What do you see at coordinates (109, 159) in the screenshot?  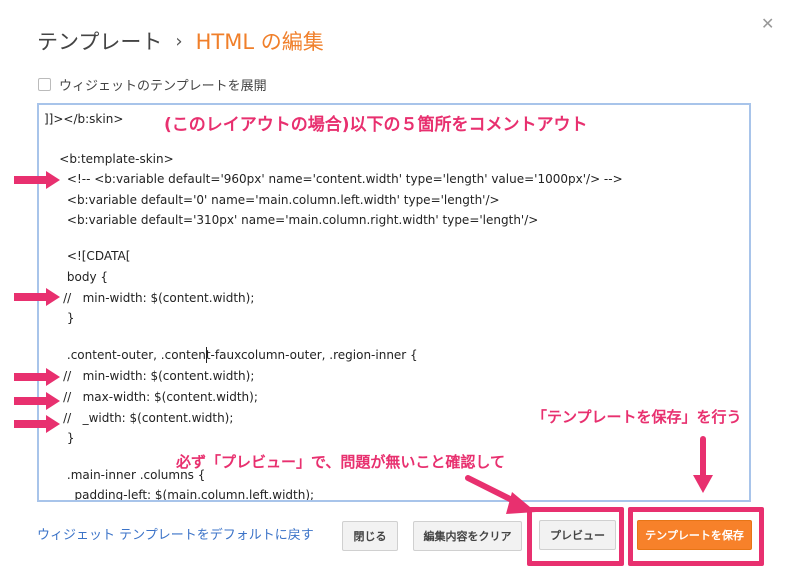 I see `code-line: <b:template-skin>` at bounding box center [109, 159].